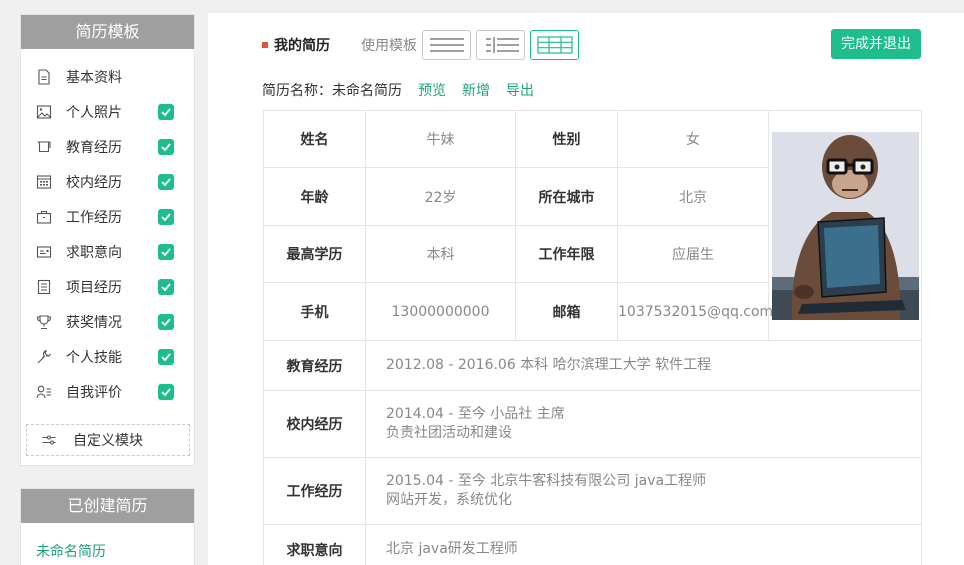 The width and height of the screenshot is (964, 565). Describe the element at coordinates (94, 147) in the screenshot. I see `module-label: 教育经历` at that location.